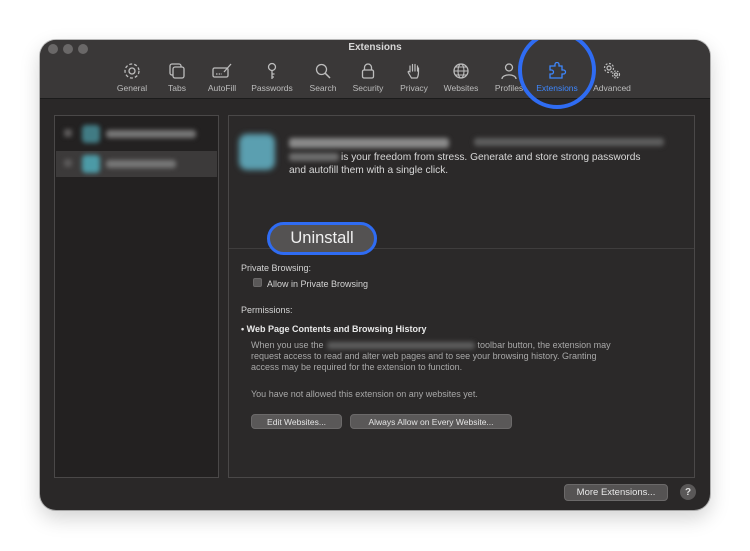 The height and width of the screenshot is (551, 750). Describe the element at coordinates (222, 70) in the screenshot. I see `autofill-icon` at that location.